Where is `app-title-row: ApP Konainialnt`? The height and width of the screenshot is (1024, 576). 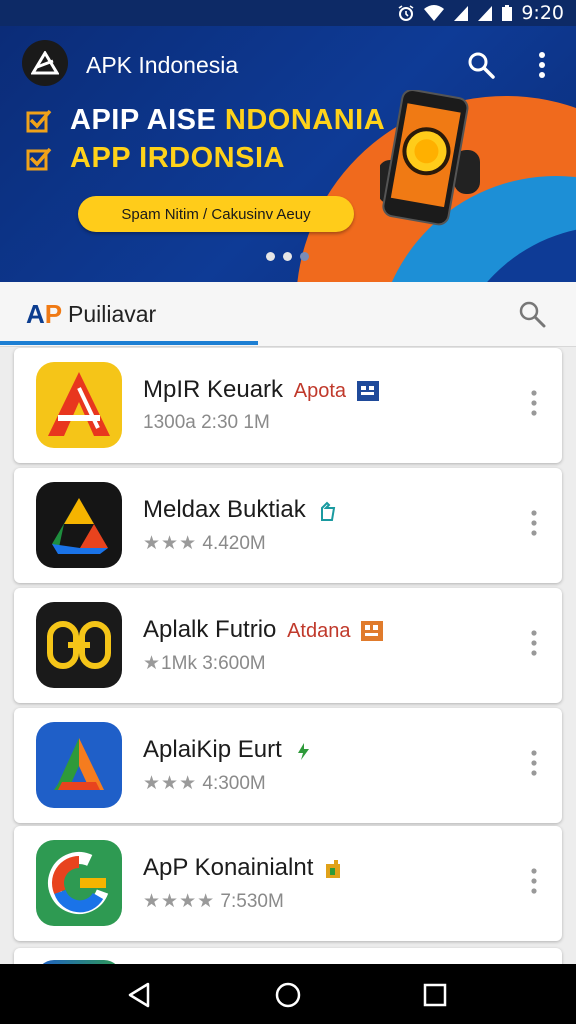 app-title-row: ApP Konainialnt is located at coordinates (244, 868).